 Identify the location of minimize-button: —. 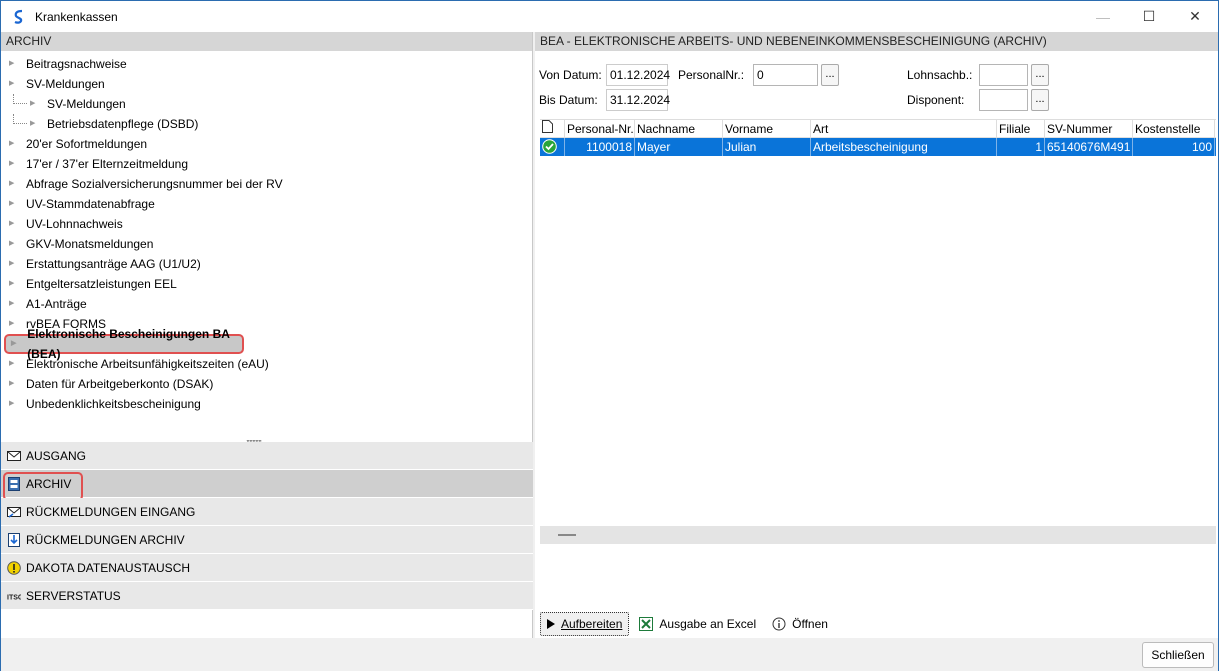
(1103, 16).